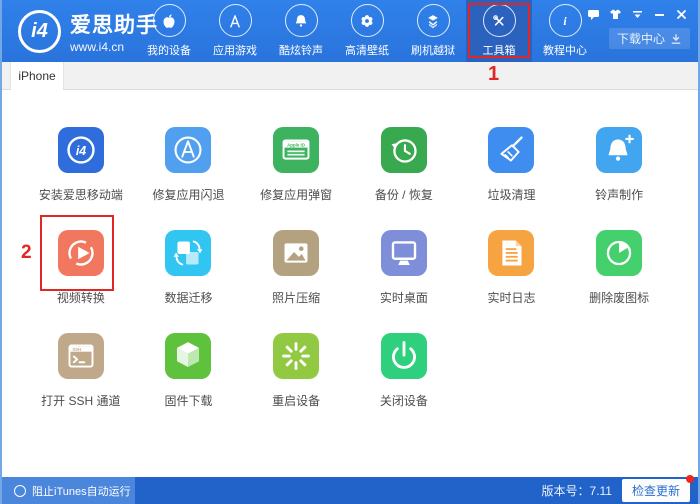 This screenshot has height=504, width=700. I want to click on tab-bar: iPhone, so click(350, 76).